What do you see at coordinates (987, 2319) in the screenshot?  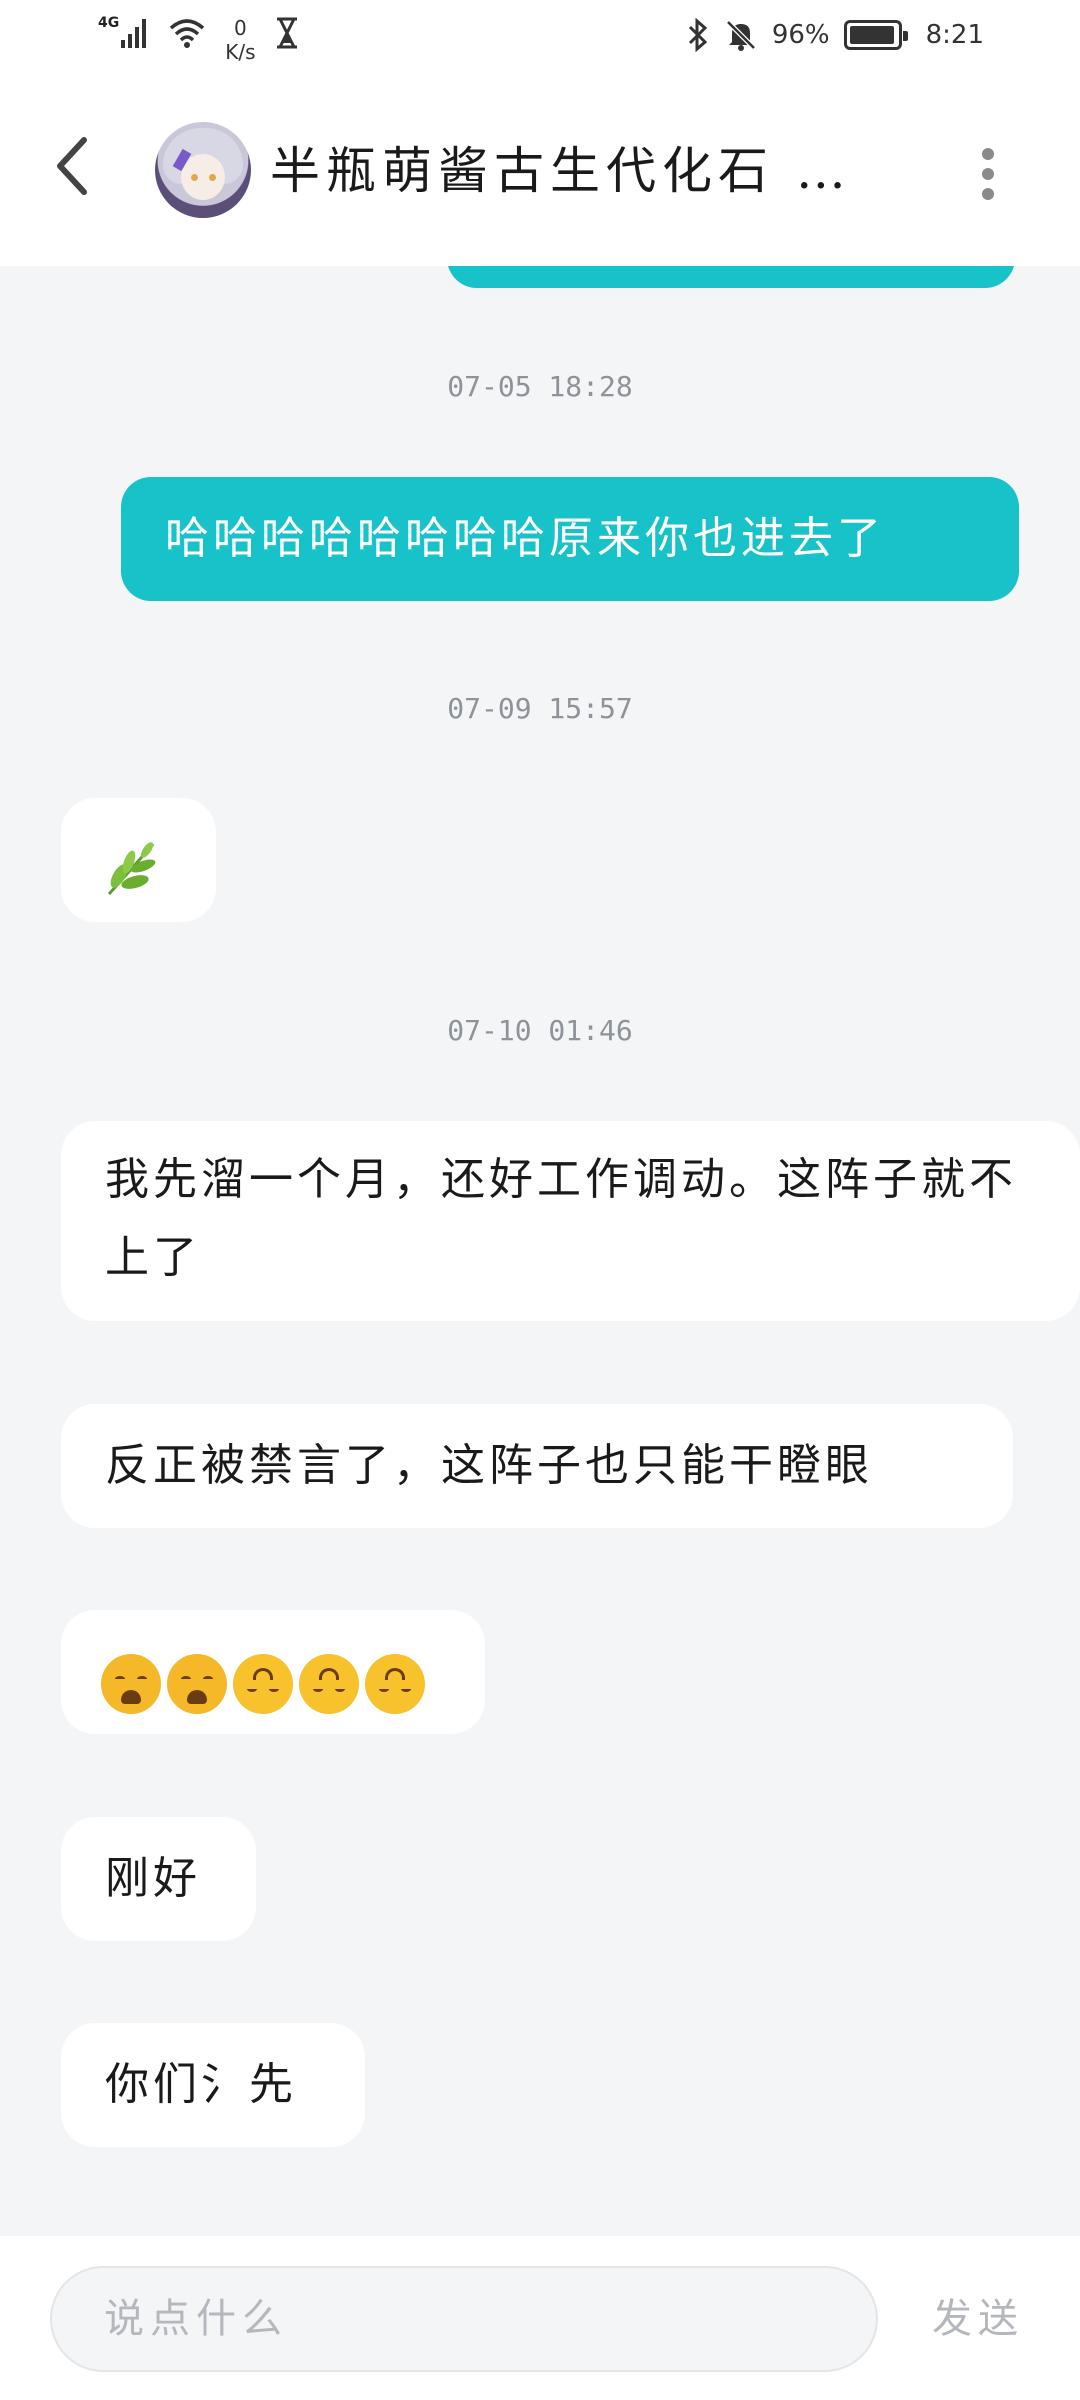 I see `send-button: 发送` at bounding box center [987, 2319].